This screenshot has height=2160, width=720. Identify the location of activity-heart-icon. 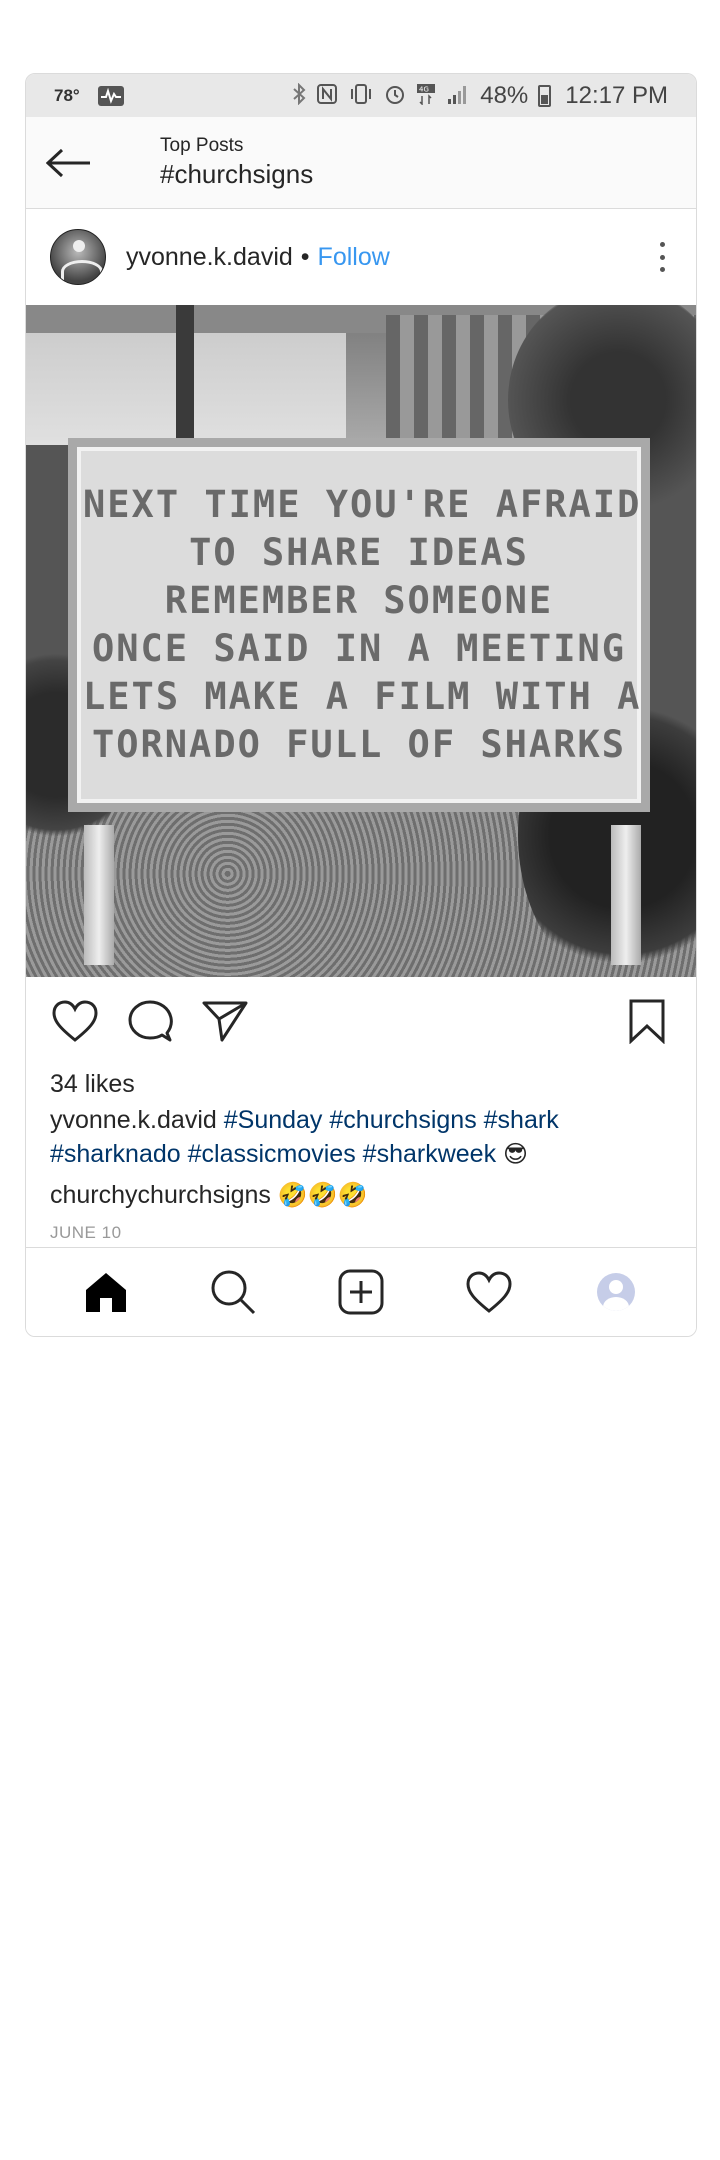
(489, 1292).